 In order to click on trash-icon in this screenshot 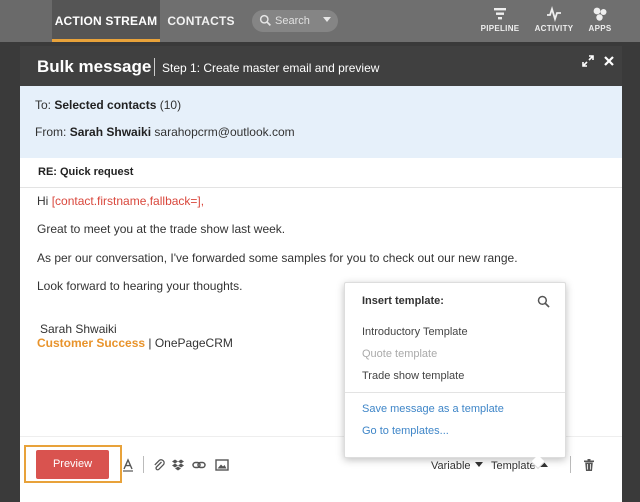, I will do `click(589, 465)`.